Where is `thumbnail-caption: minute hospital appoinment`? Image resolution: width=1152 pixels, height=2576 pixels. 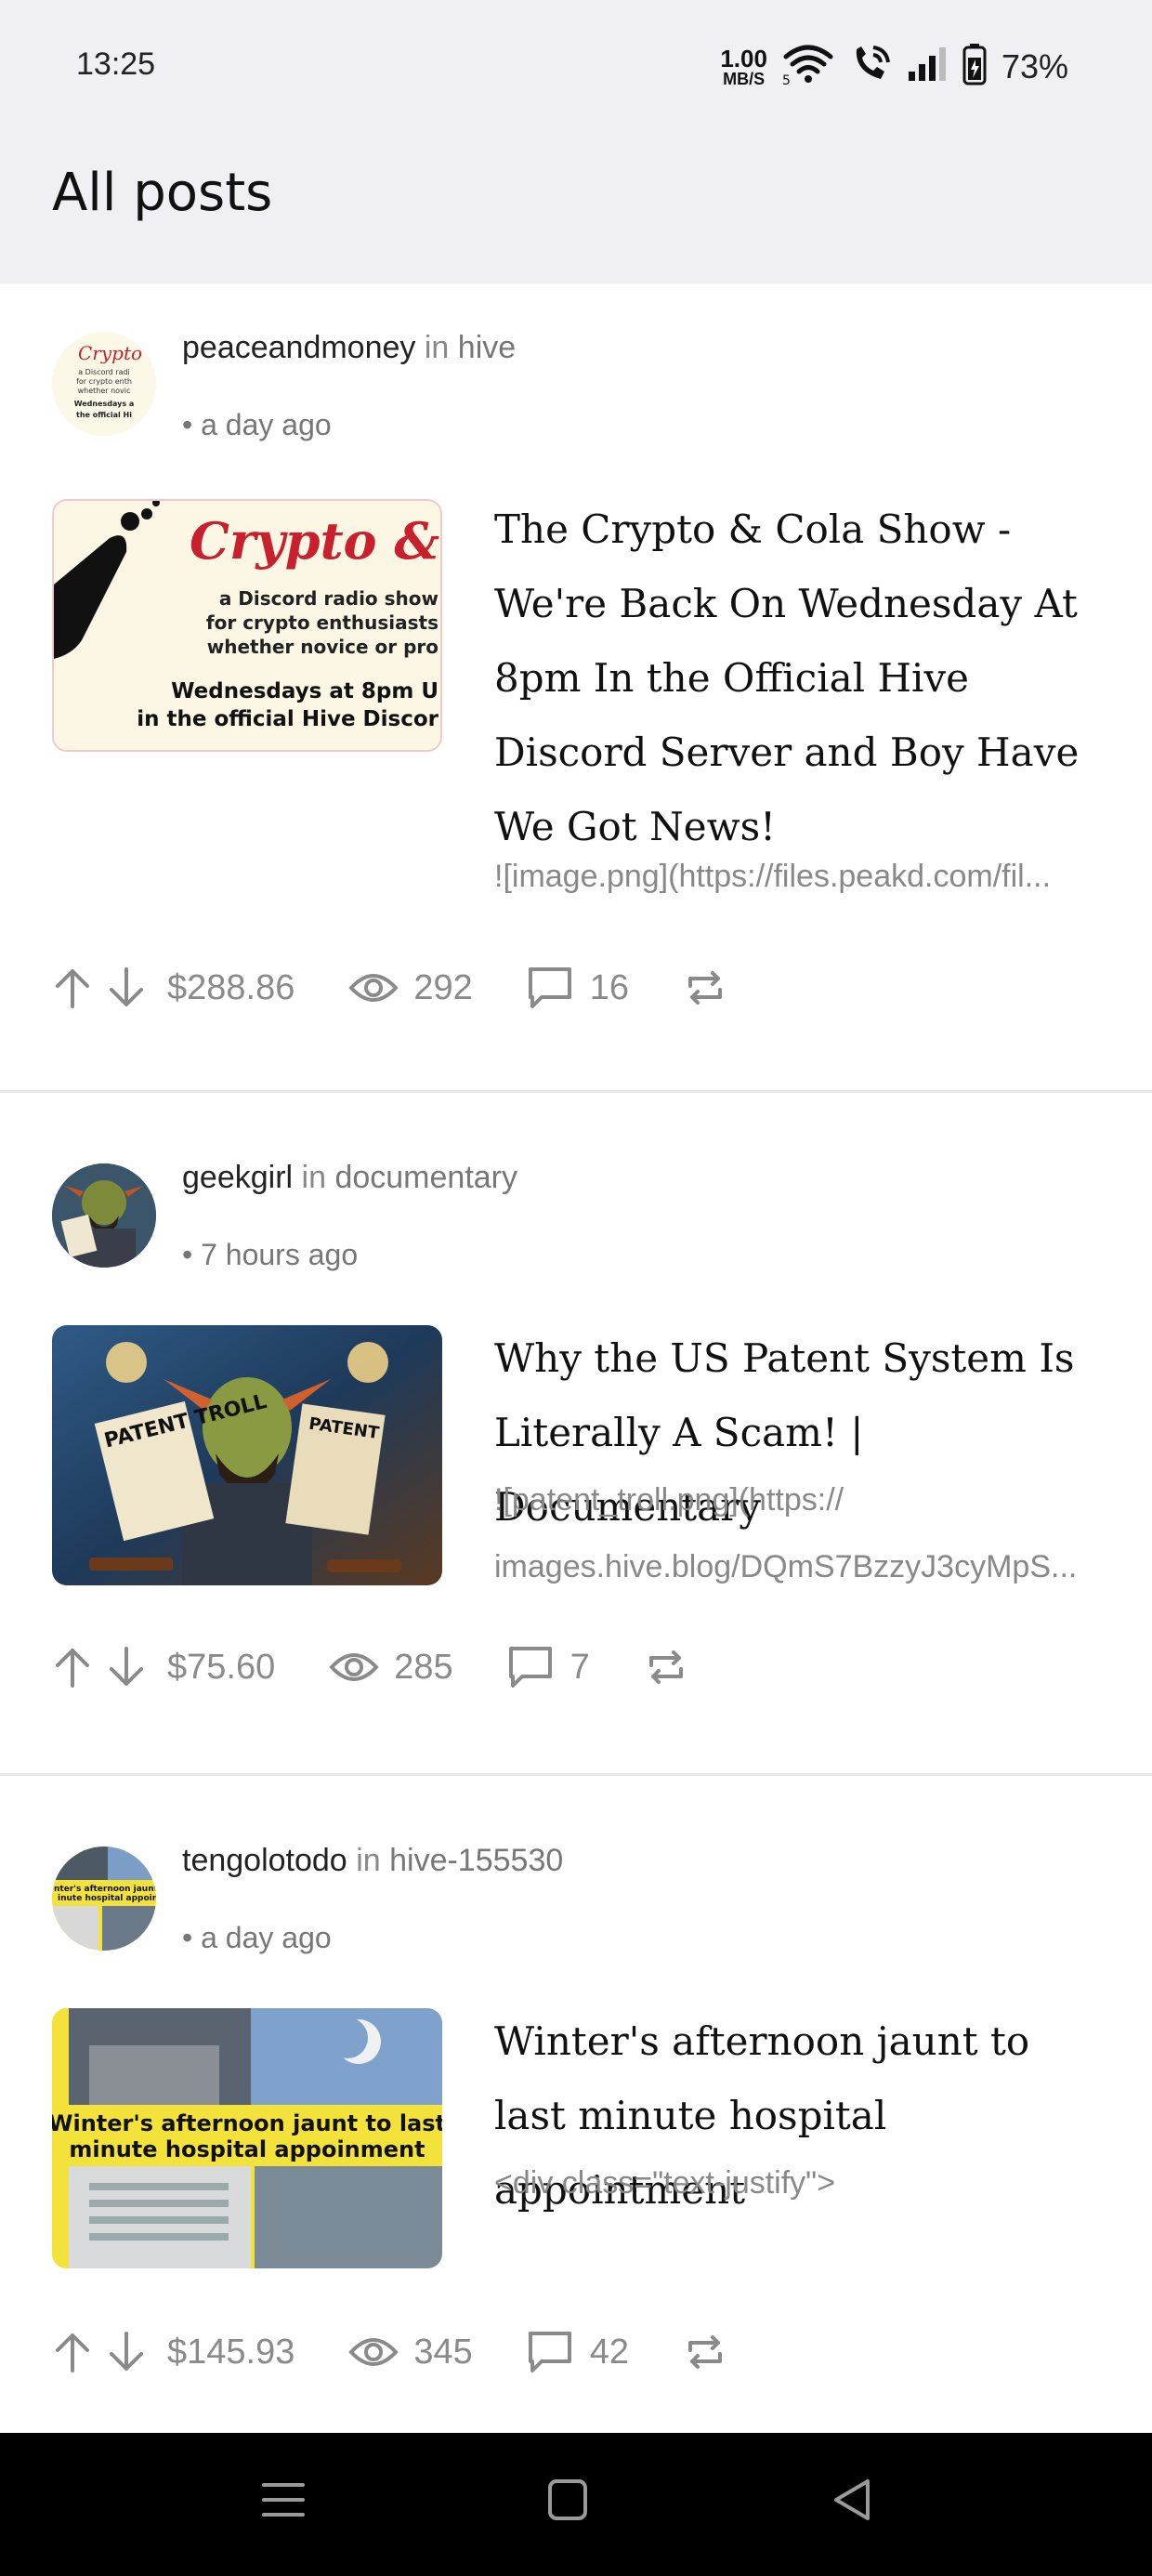 thumbnail-caption: minute hospital appoinment is located at coordinates (247, 2149).